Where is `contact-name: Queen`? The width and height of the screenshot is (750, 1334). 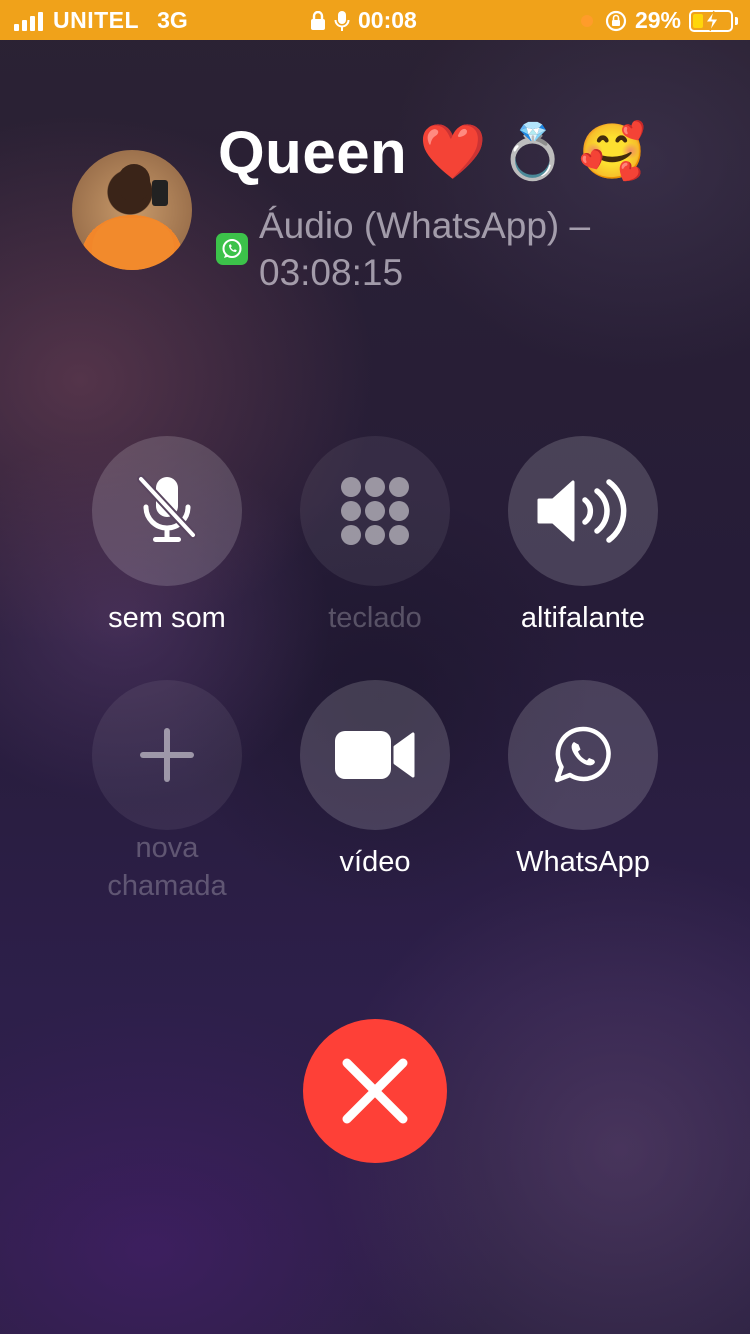
contact-name: Queen is located at coordinates (313, 152).